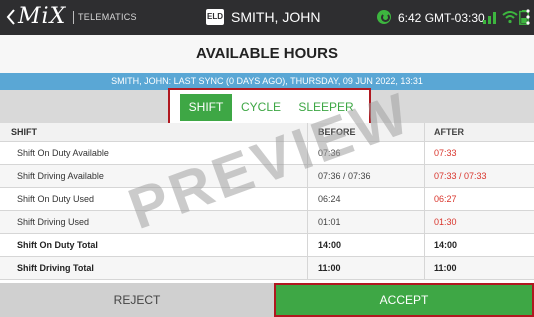  Describe the element at coordinates (267, 132) in the screenshot. I see `table-header: SHIFT BEFORE AFTER` at that location.